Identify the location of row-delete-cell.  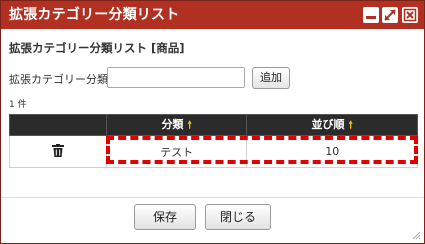
(58, 151).